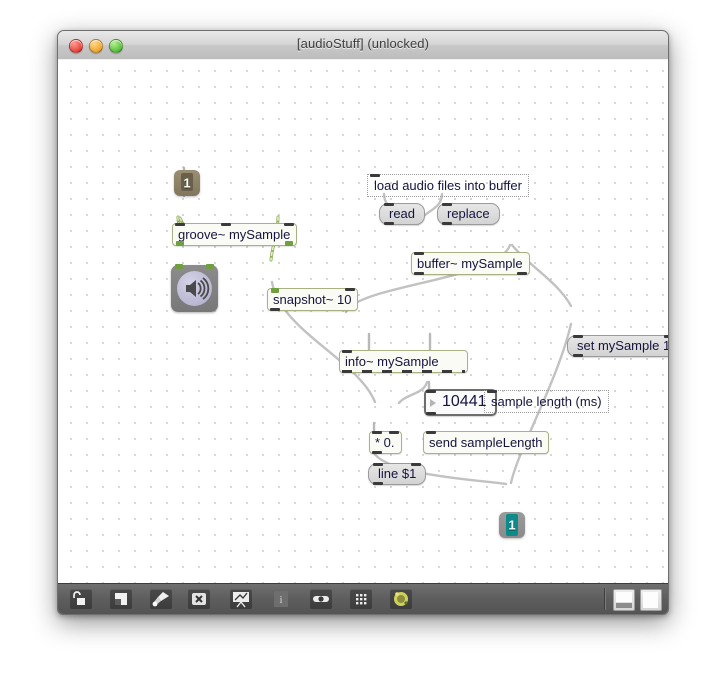  I want to click on presentation-icon, so click(241, 599).